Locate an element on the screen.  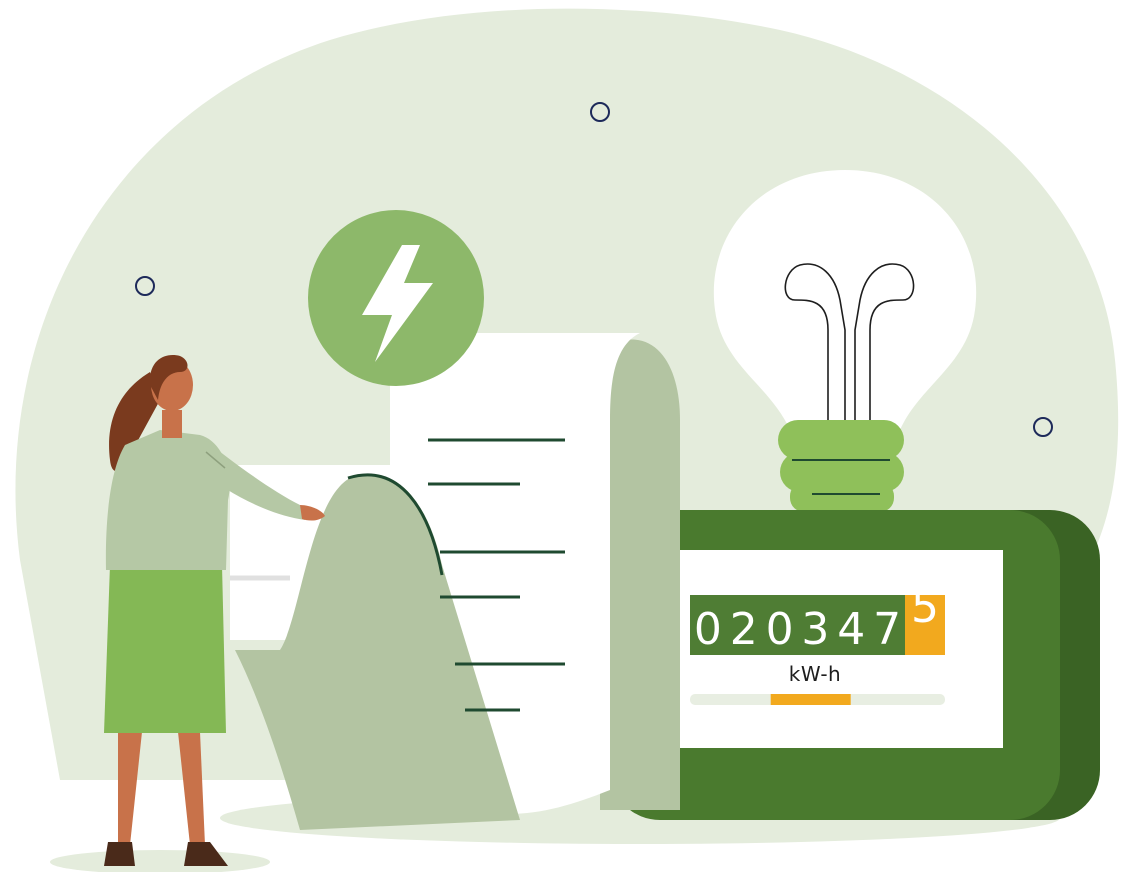
meter-digit: 7 is located at coordinates (887, 629).